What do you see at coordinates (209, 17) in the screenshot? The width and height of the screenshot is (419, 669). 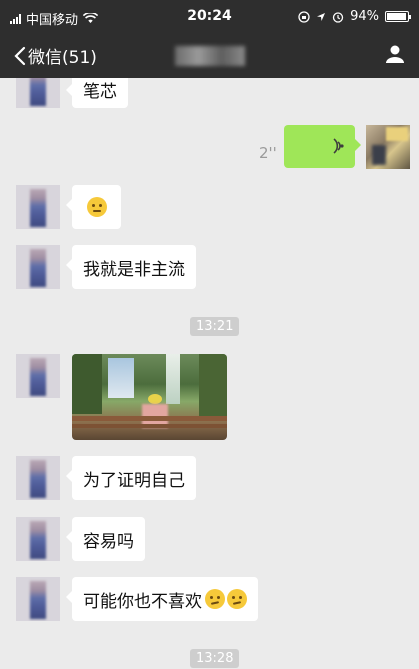 I see `status-bar: 中国移动 20:24 94%` at bounding box center [209, 17].